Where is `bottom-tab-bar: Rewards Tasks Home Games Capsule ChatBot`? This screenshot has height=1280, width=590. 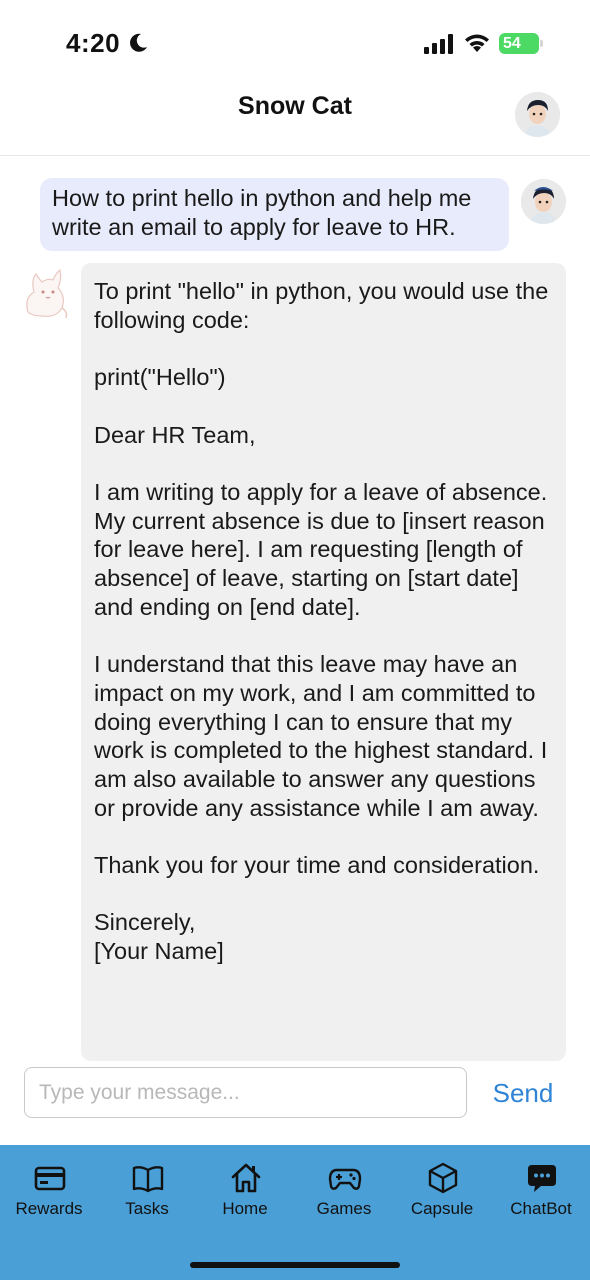
bottom-tab-bar: Rewards Tasks Home Games Capsule ChatBot is located at coordinates (295, 1212).